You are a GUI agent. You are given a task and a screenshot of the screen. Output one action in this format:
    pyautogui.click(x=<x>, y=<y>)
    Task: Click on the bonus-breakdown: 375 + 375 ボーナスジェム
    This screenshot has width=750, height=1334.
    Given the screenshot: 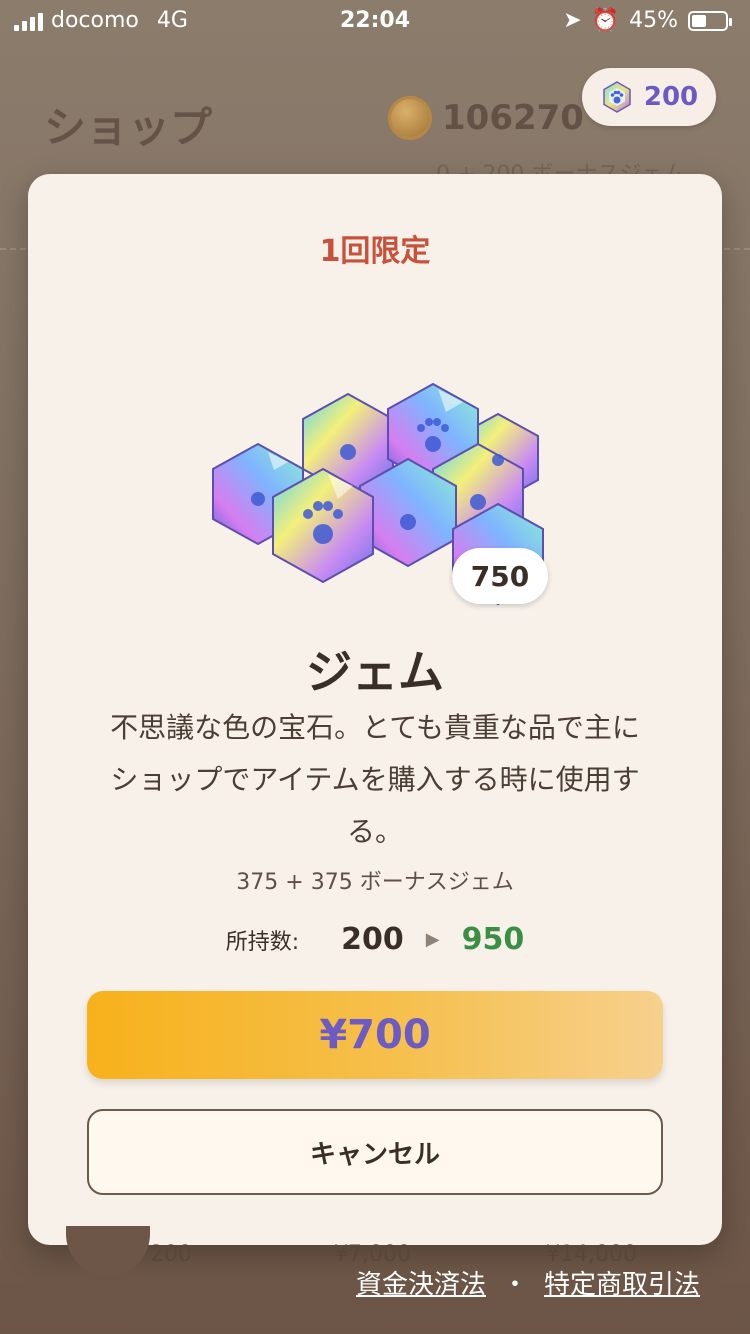 What is the action you would take?
    pyautogui.click(x=375, y=882)
    